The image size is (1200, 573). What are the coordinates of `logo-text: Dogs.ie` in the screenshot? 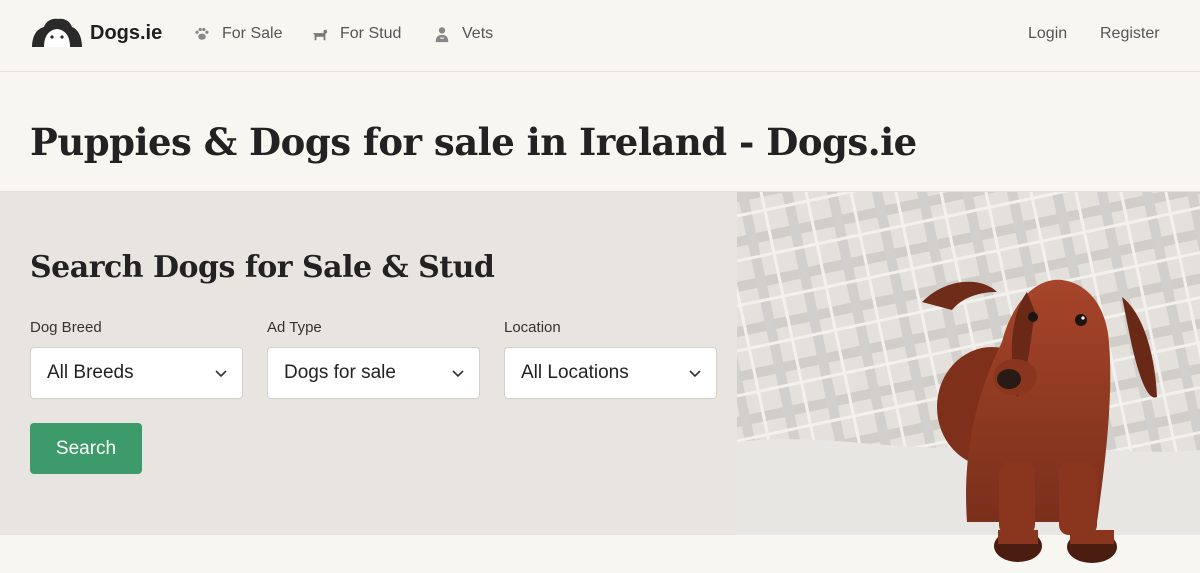 It's located at (126, 32).